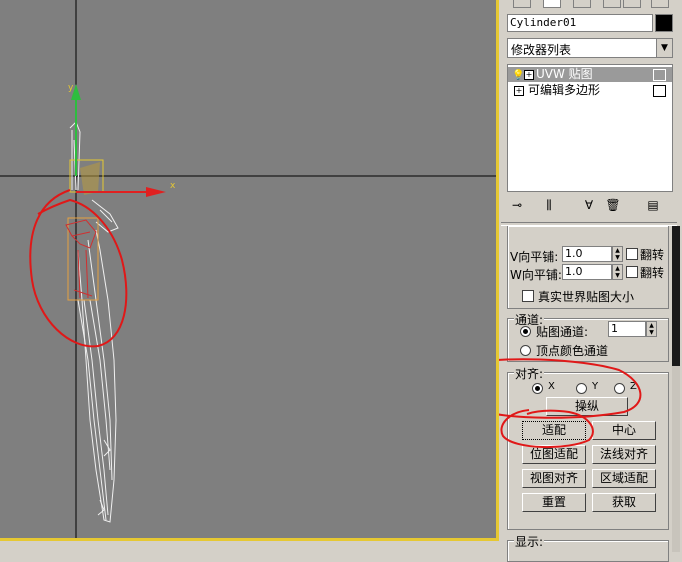 The width and height of the screenshot is (682, 562). Describe the element at coordinates (633, 386) in the screenshot. I see `align-z-label: Z` at that location.